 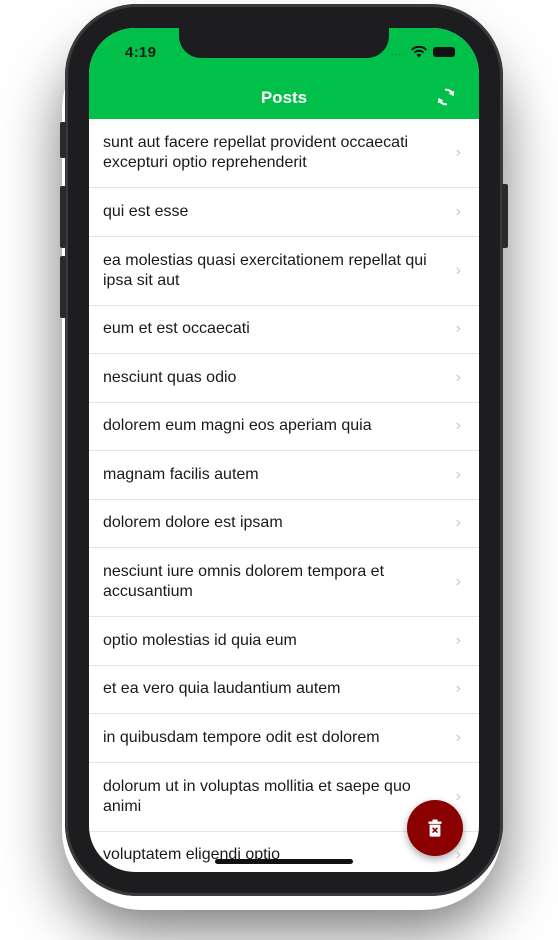 I want to click on post-title: dolorem eum magni eos aperiam quia, so click(x=237, y=426).